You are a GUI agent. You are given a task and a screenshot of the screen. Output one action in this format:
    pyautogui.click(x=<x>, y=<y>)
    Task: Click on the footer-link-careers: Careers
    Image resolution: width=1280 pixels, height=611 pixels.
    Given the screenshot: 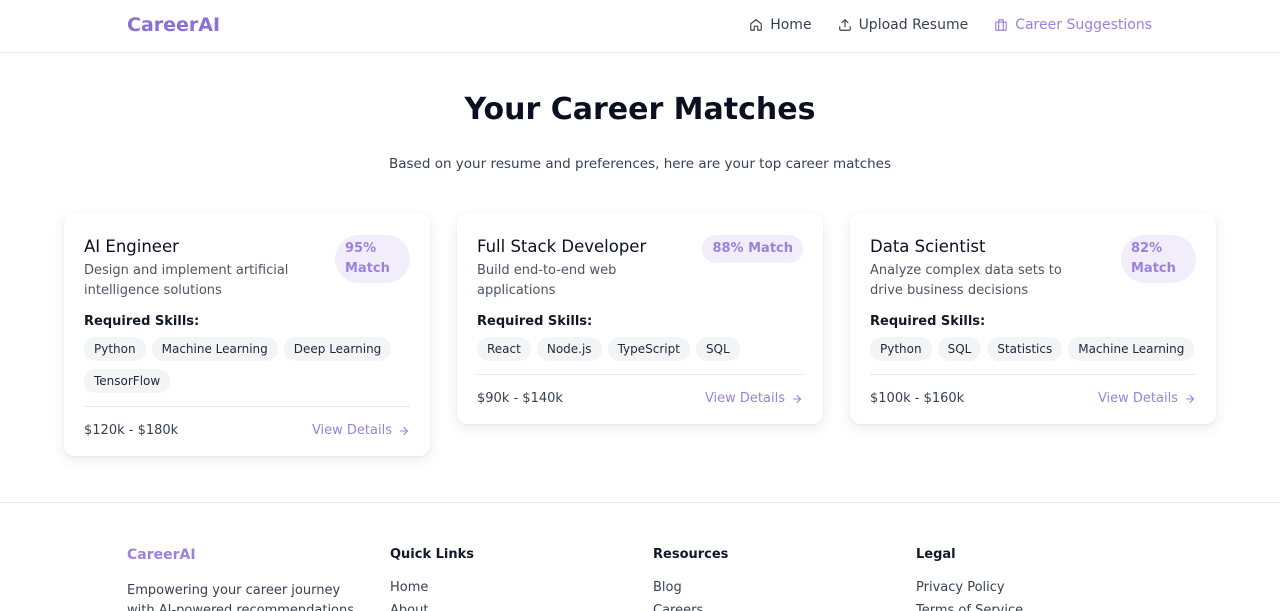 What is the action you would take?
    pyautogui.click(x=690, y=607)
    